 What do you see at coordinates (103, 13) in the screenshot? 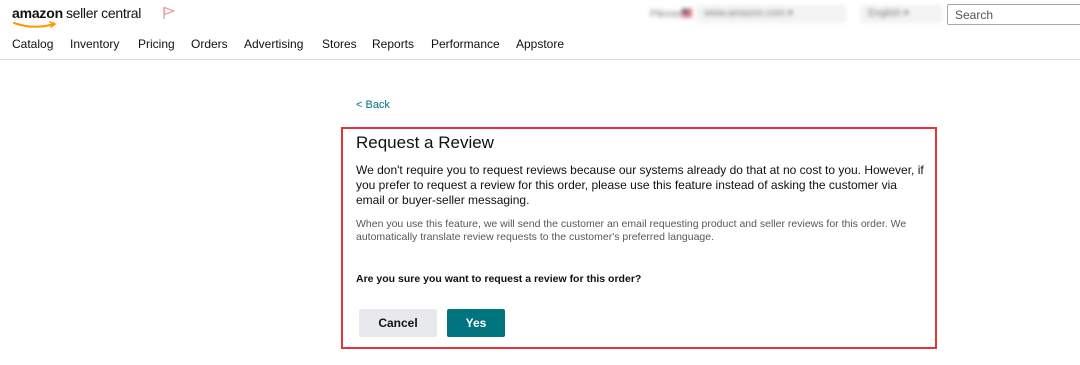
I see `logo-product-text: seller central` at bounding box center [103, 13].